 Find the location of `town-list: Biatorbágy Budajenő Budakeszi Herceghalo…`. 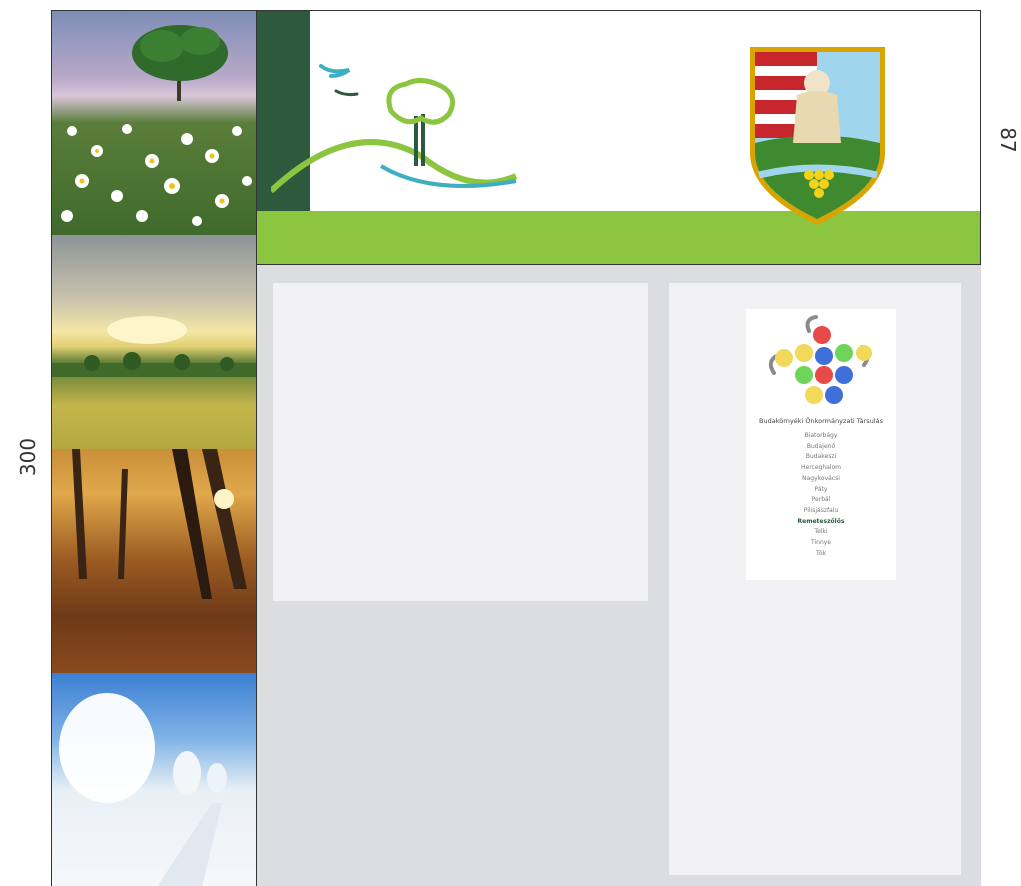

town-list: Biatorbágy Budajenő Budakeszi Herceghalo… is located at coordinates (821, 495).